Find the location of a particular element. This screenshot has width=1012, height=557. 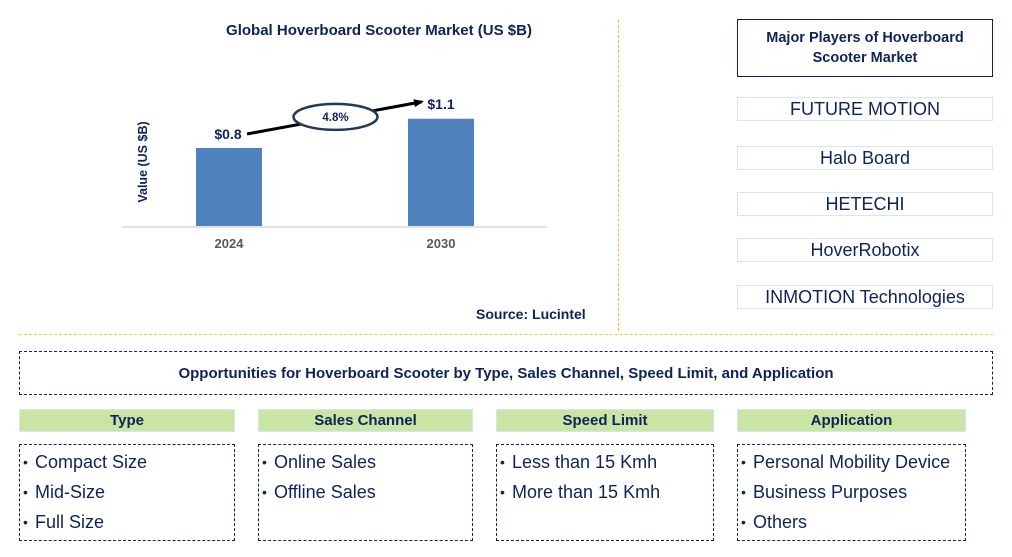

category-header-speed-limit: Speed Limit is located at coordinates (605, 420).